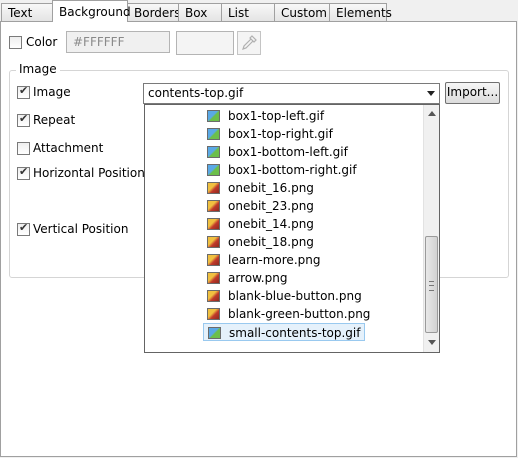  I want to click on image-label: Image, so click(52, 92).